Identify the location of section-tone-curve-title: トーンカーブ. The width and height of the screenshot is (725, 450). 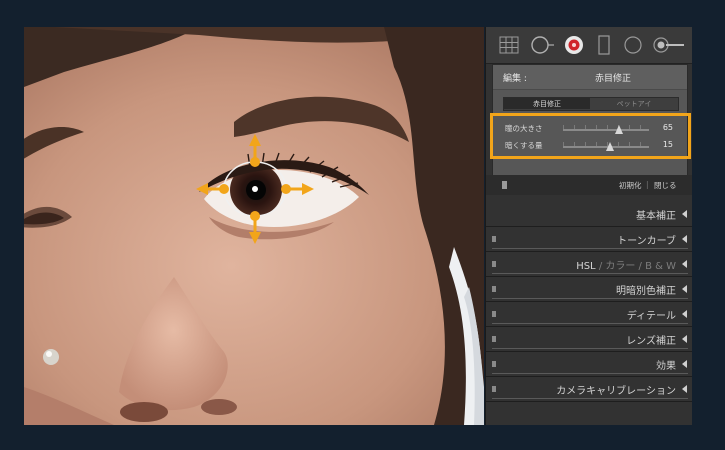
(646, 241).